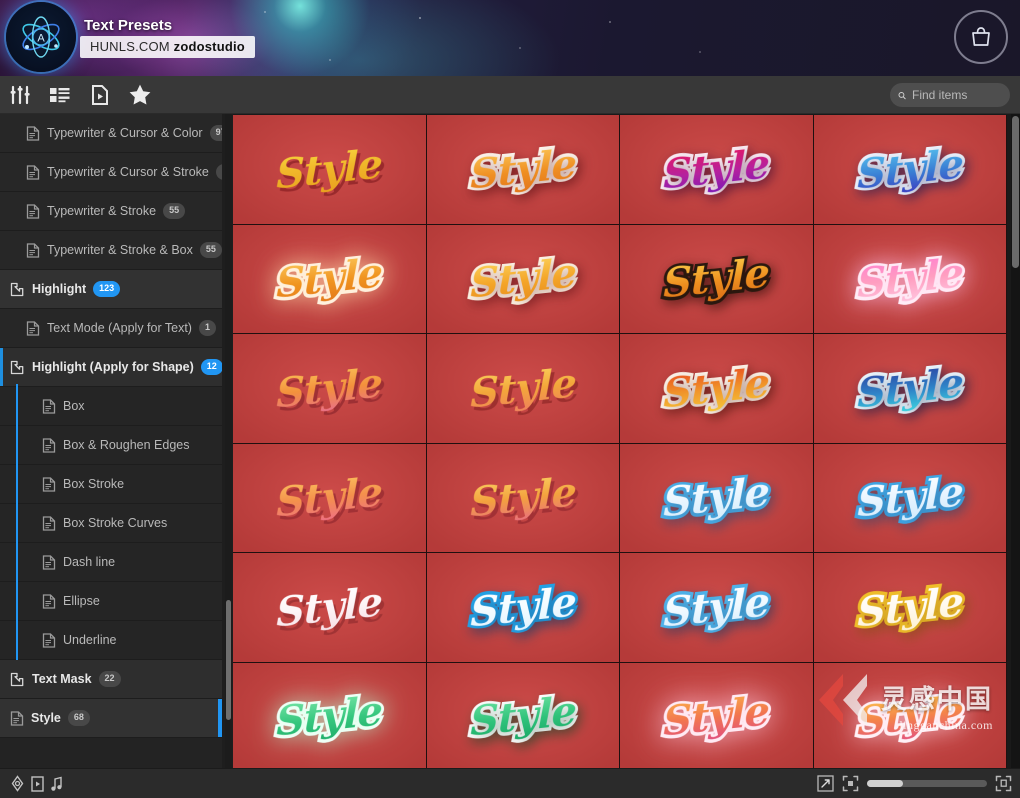 The image size is (1020, 798). What do you see at coordinates (330, 389) in the screenshot?
I see `style-preset-9: Style` at bounding box center [330, 389].